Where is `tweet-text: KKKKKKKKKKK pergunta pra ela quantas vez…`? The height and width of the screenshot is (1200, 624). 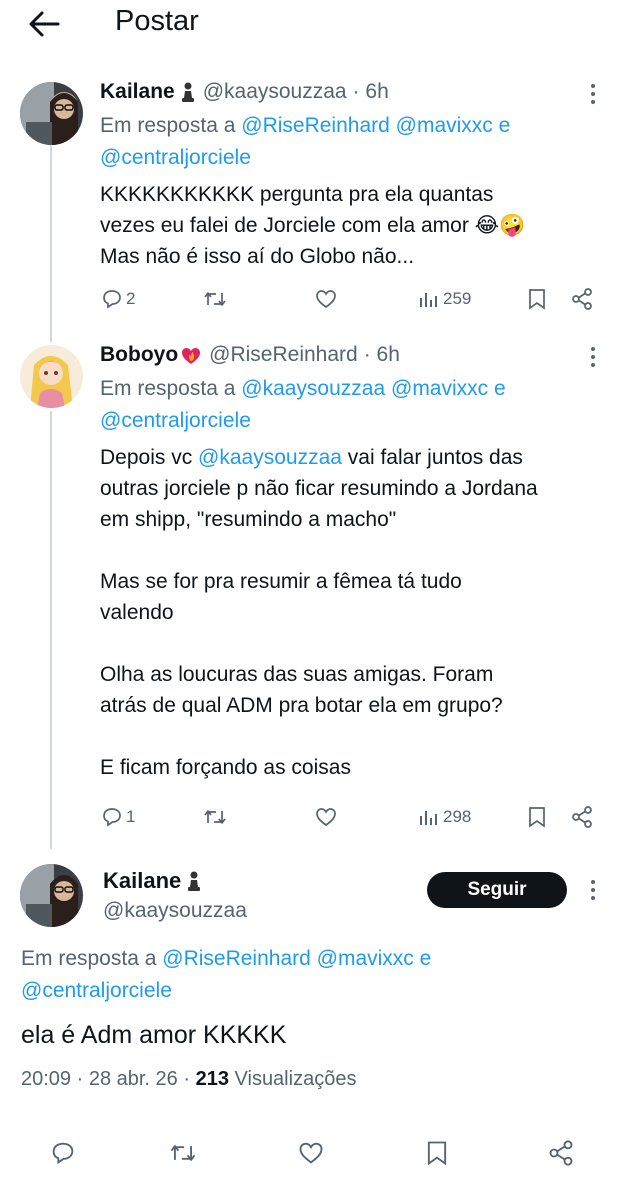
tweet-text: KKKKKKKKKKK pergunta pra ela quantas vez… is located at coordinates (313, 225).